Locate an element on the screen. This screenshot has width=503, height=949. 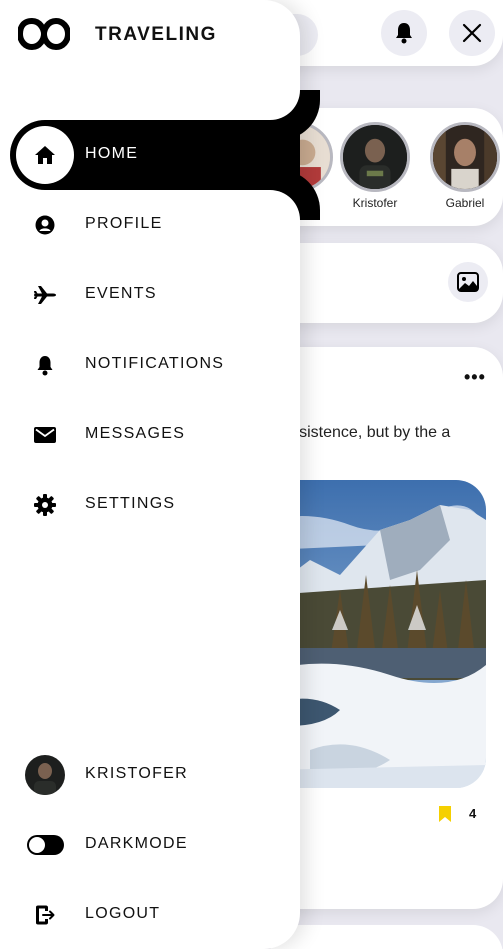
nav-label: HOME is located at coordinates (112, 153).